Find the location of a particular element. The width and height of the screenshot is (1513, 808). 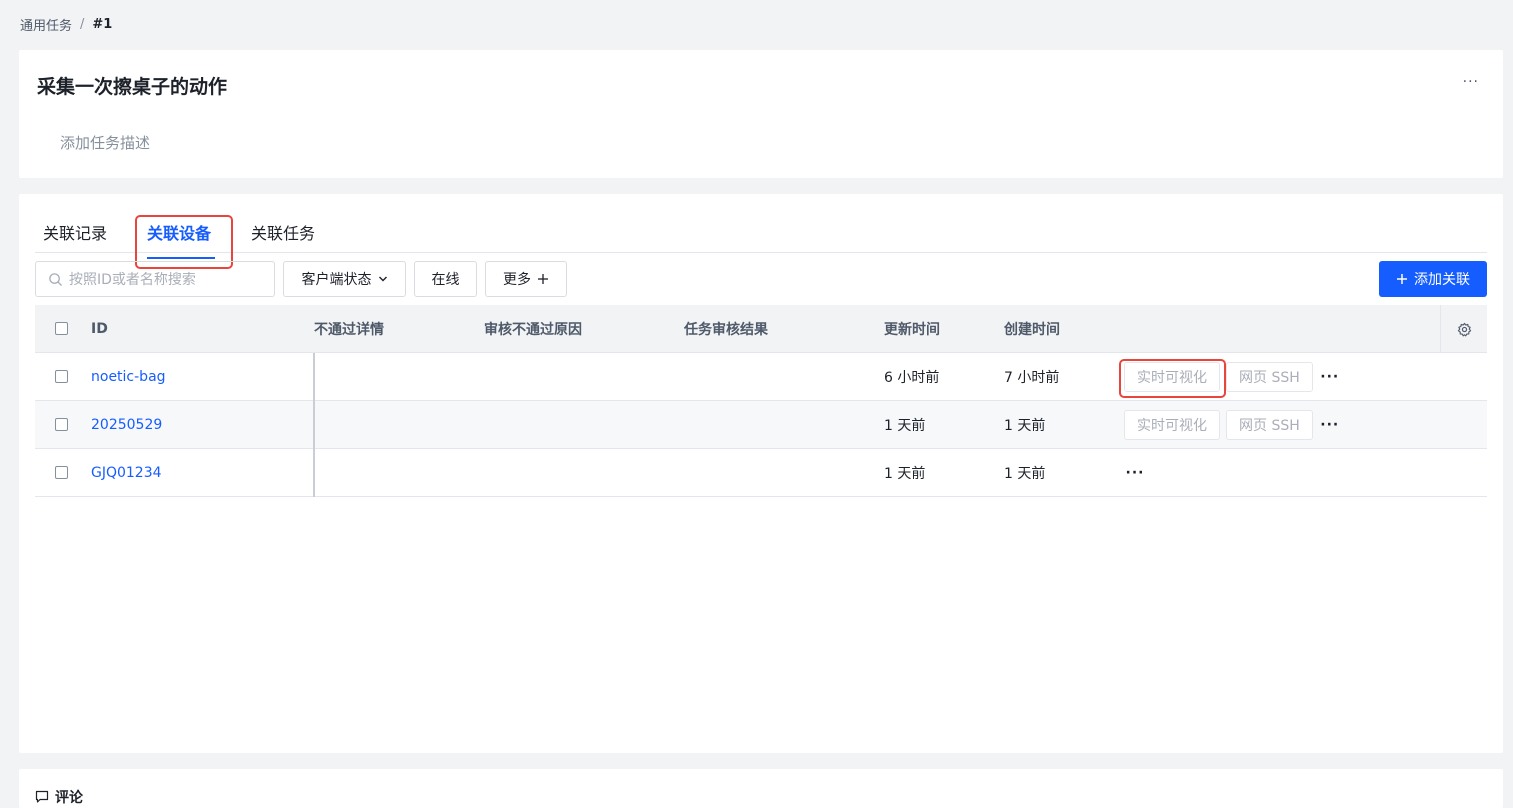

column-header-review-result: 任务审核结果 is located at coordinates (726, 330).